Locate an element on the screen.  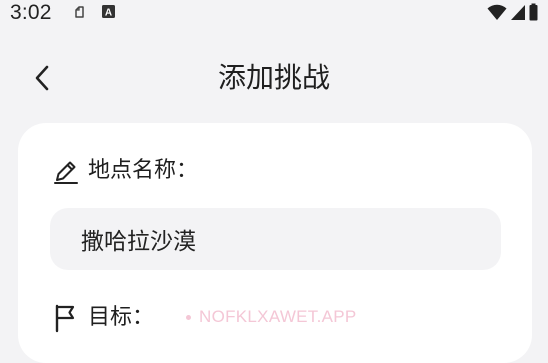
watermark-text: NOFKLXAWET.APP is located at coordinates (278, 316).